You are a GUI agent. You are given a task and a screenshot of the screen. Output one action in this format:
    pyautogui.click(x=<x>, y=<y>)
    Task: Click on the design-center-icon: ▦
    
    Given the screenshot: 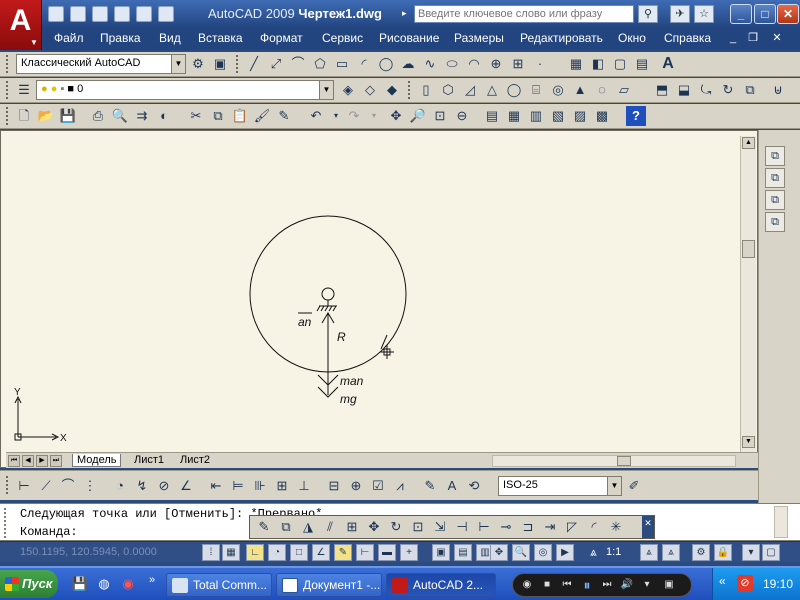 What is the action you would take?
    pyautogui.click(x=514, y=116)
    